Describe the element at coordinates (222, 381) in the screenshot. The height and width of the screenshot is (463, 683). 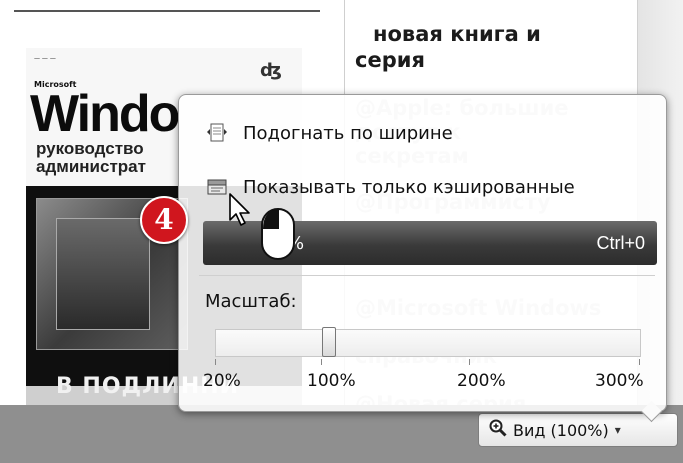
I see `slider-tick-label: 20%` at that location.